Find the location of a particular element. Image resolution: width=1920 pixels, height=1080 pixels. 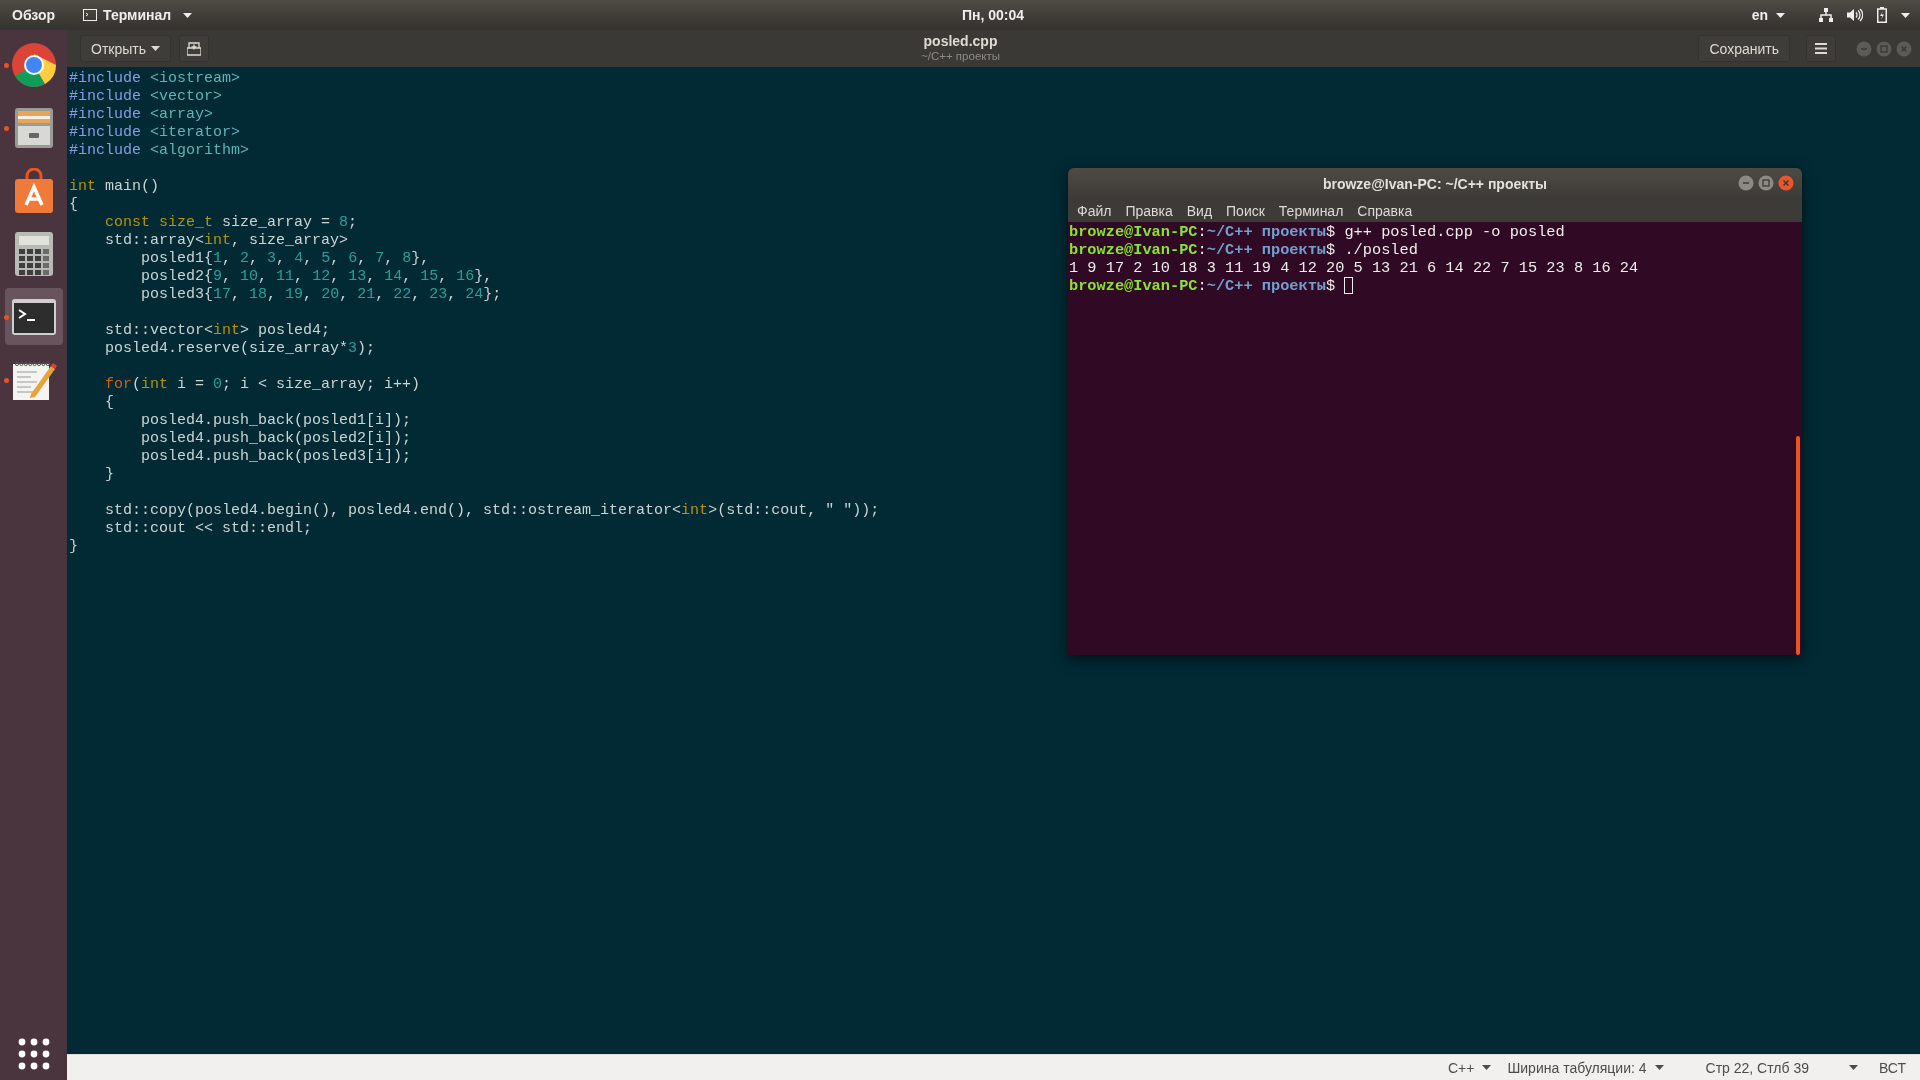

code-line: std::array<int, size_array> is located at coordinates (226, 241).